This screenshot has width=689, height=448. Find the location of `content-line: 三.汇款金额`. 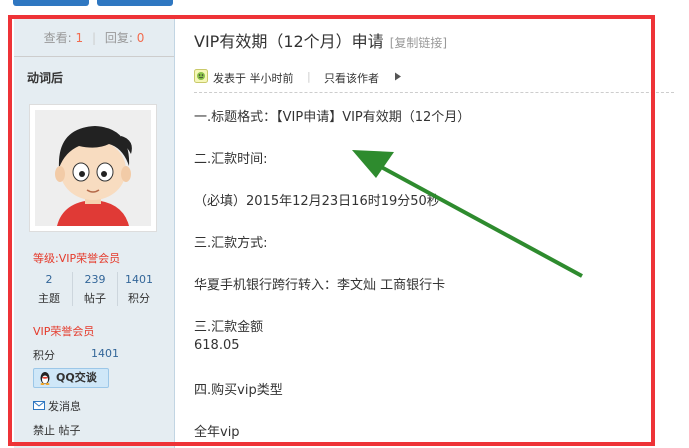

content-line: 三.汇款金额 is located at coordinates (229, 327).